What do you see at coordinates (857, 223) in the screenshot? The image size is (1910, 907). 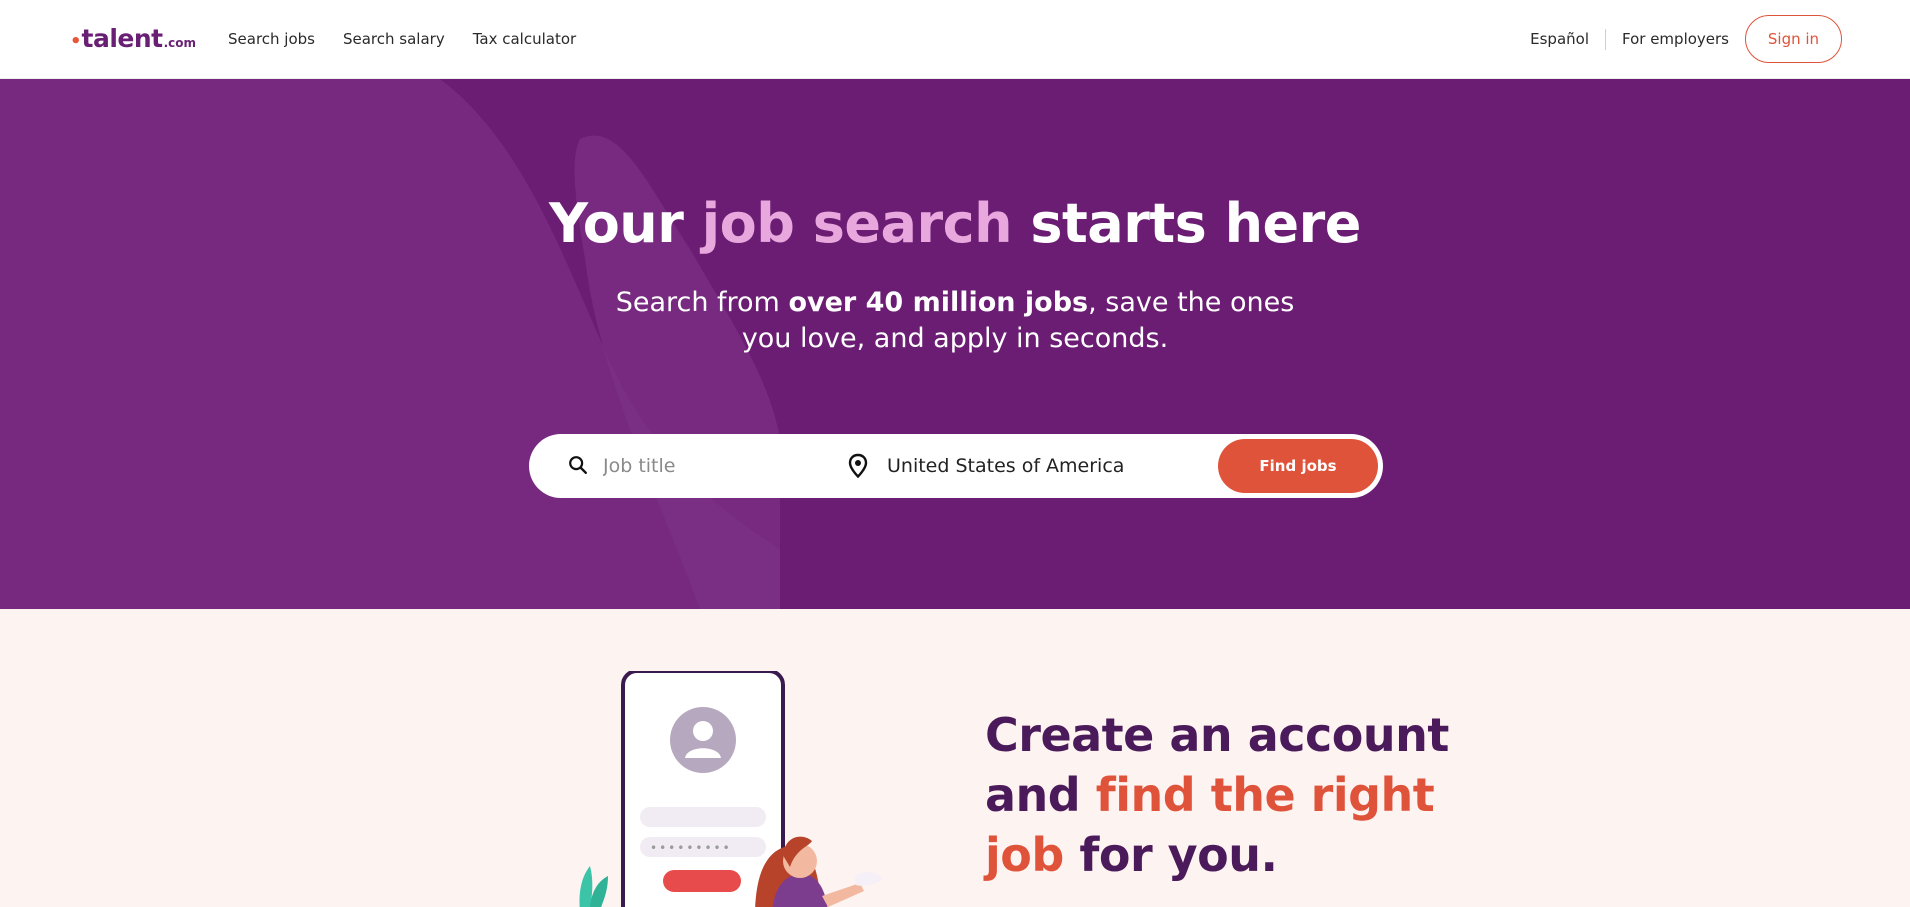 I see `headline-highlight: job search` at bounding box center [857, 223].